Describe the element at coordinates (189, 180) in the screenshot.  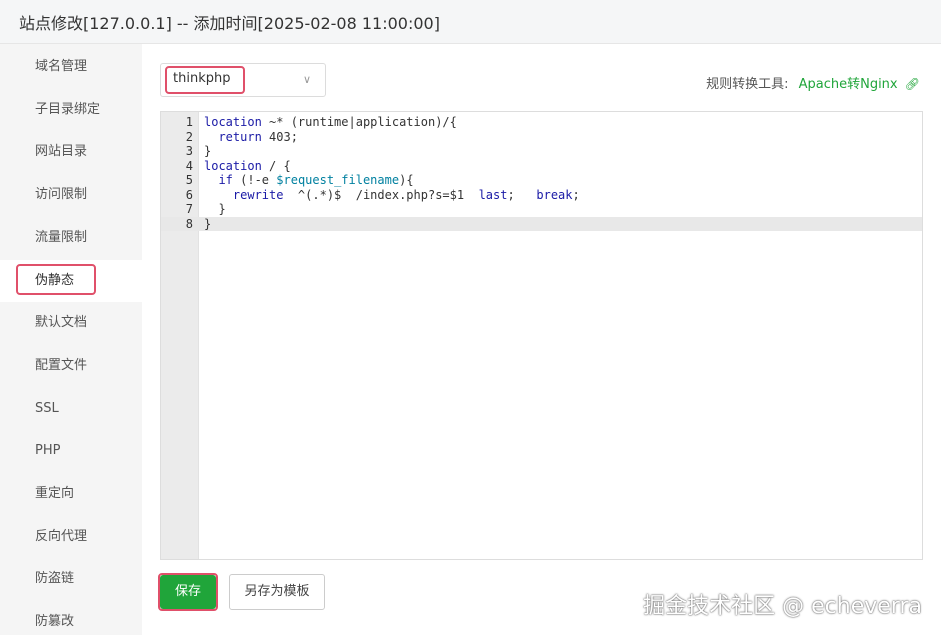
I see `line-number: 5` at that location.